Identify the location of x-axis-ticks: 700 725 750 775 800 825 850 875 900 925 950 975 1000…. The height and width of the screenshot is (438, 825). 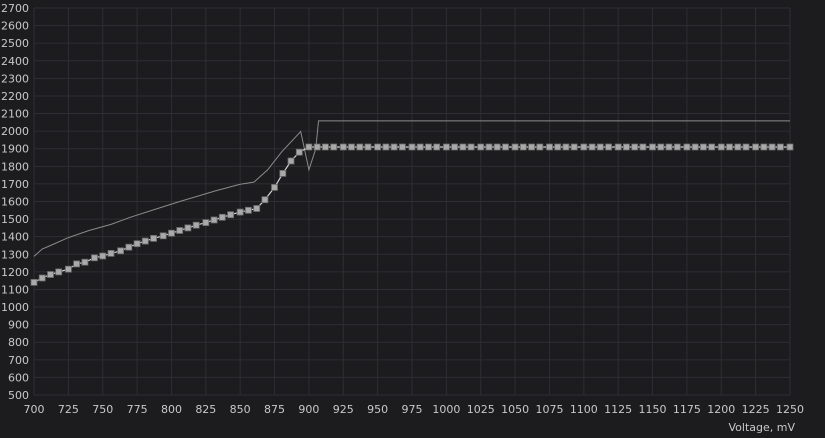
(414, 409).